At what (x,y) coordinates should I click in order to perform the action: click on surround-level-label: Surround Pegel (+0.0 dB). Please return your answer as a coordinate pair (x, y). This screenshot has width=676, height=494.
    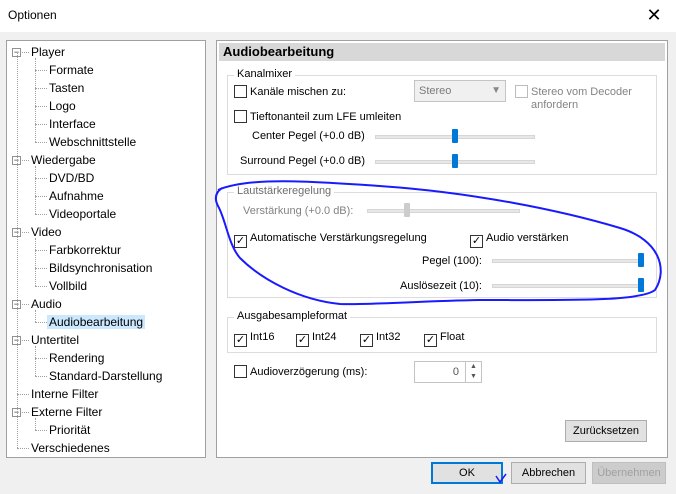
    Looking at the image, I should click on (303, 161).